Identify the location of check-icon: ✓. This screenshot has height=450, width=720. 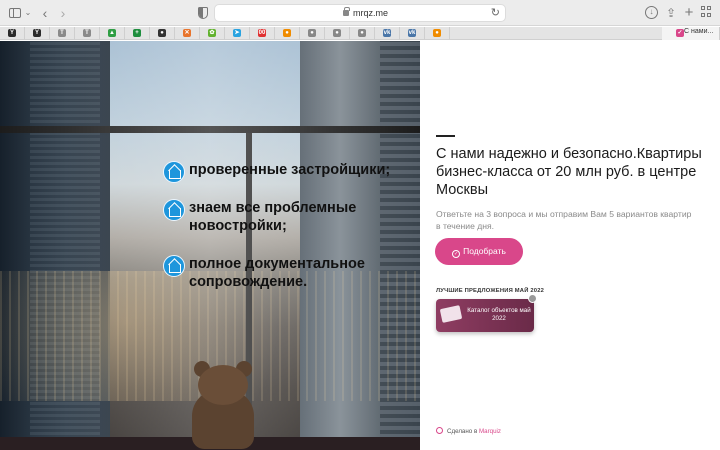
(456, 254).